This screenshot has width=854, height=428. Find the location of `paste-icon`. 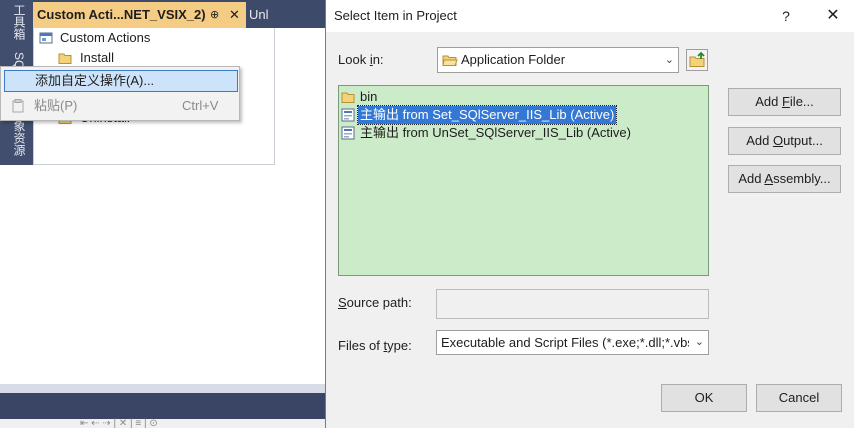

paste-icon is located at coordinates (18, 106).